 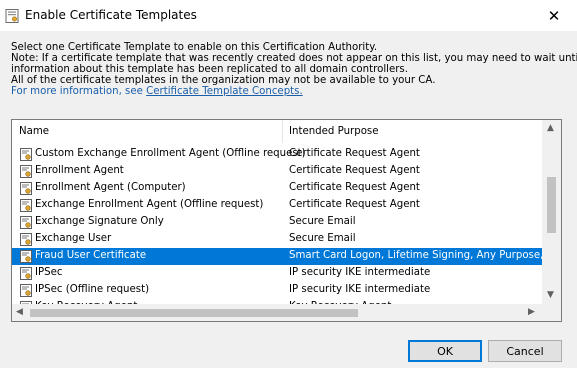 What do you see at coordinates (282, 131) in the screenshot?
I see `column-divider` at bounding box center [282, 131].